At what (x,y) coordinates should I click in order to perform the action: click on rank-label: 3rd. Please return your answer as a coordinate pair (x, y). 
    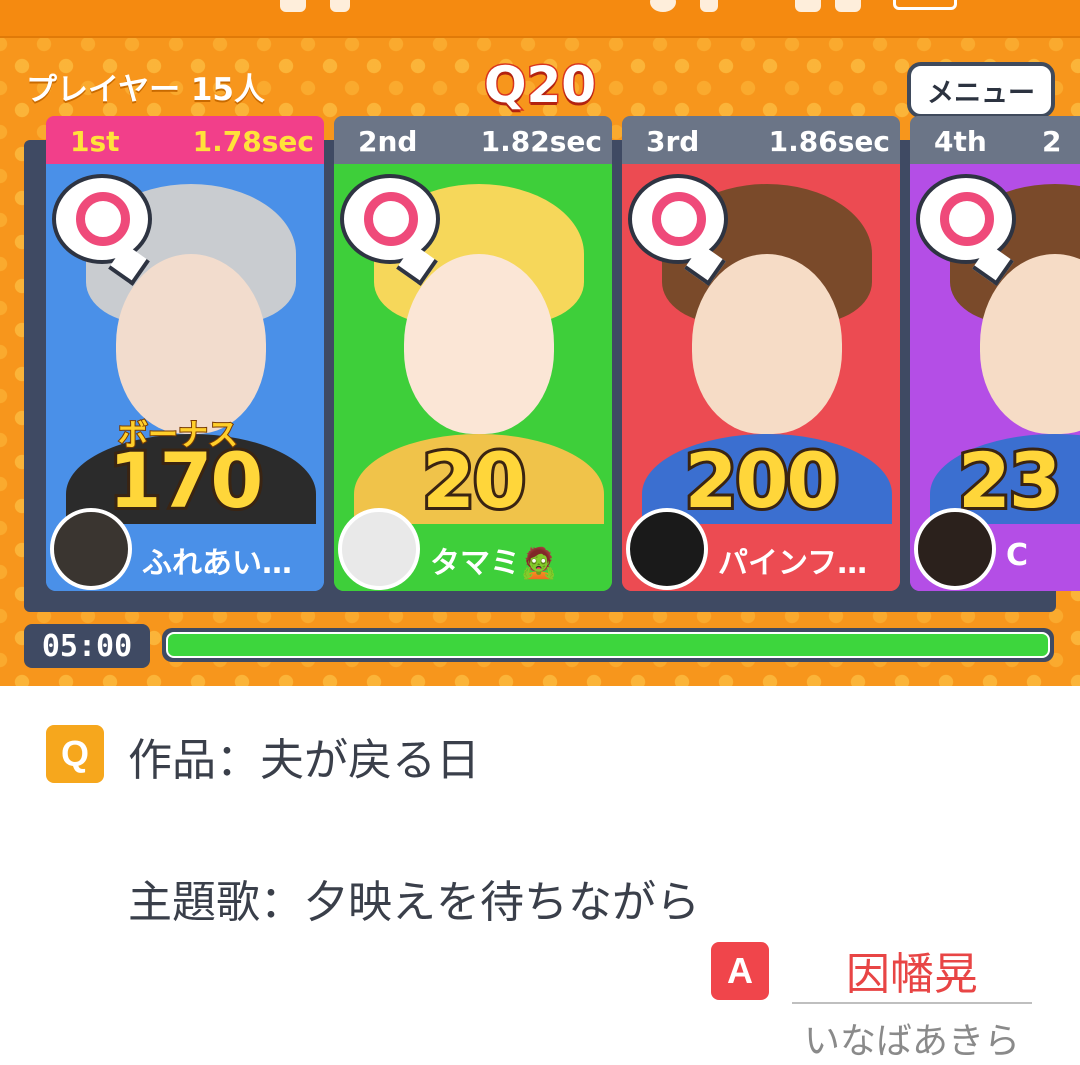
    Looking at the image, I should click on (673, 141).